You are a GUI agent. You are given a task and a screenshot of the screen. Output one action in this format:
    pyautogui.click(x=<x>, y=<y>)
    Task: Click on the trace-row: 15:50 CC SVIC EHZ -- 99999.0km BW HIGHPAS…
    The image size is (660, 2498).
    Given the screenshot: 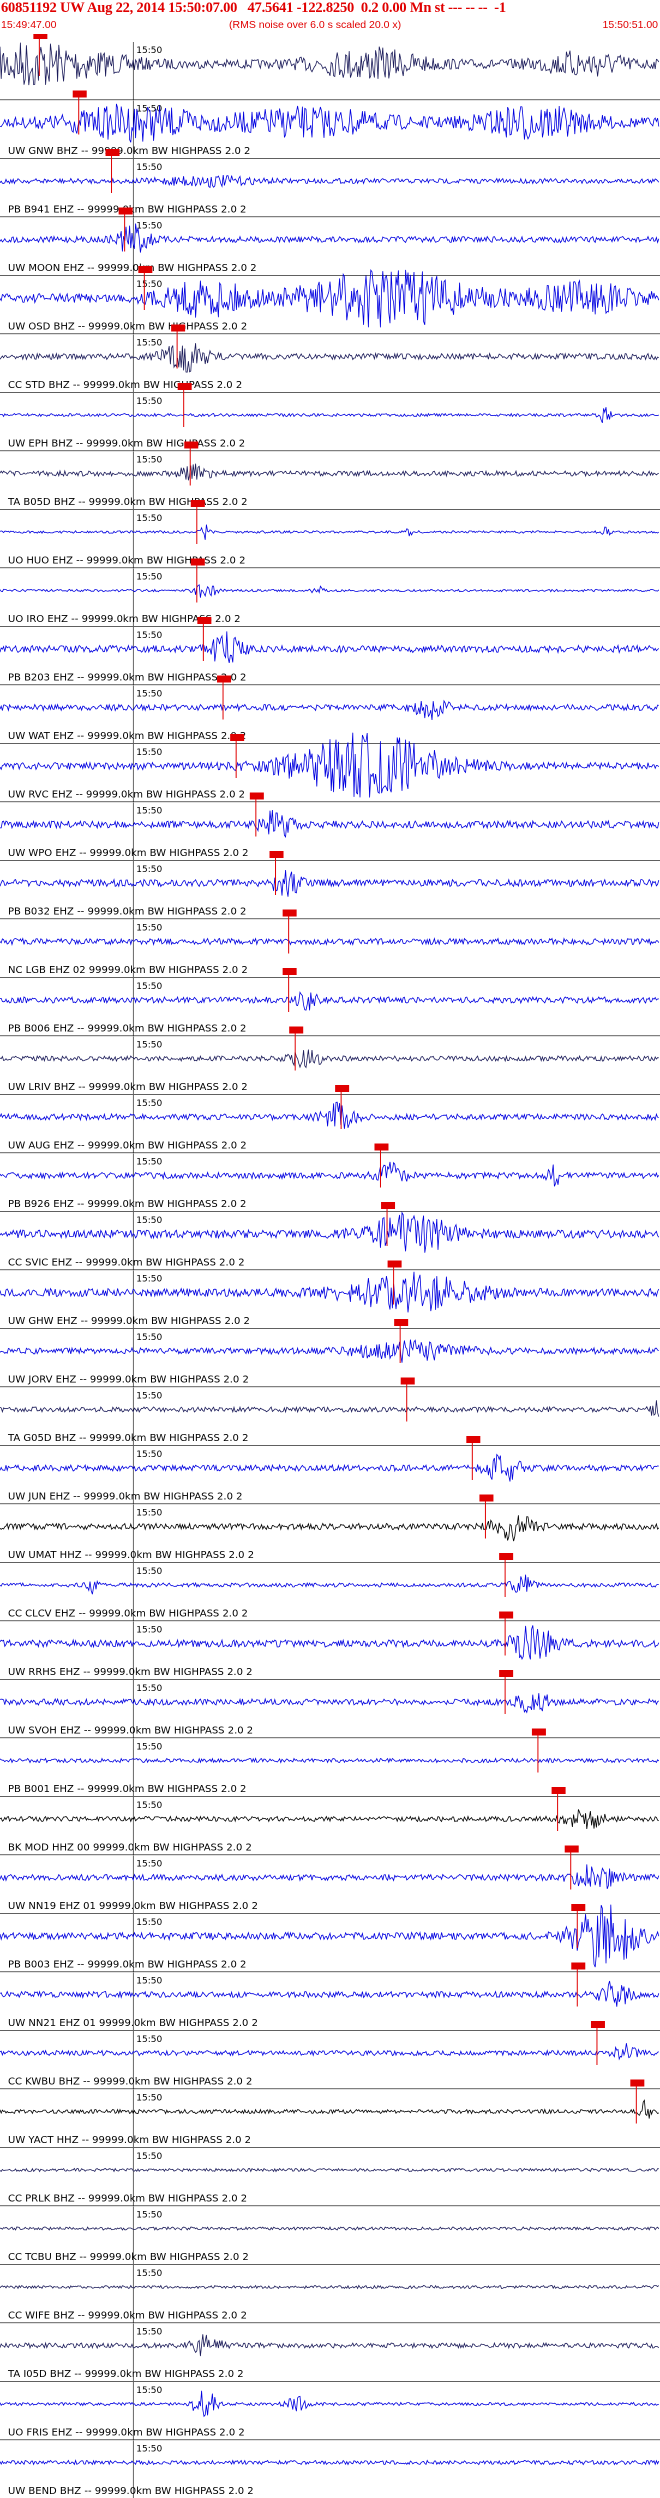 What is the action you would take?
    pyautogui.click(x=330, y=1236)
    